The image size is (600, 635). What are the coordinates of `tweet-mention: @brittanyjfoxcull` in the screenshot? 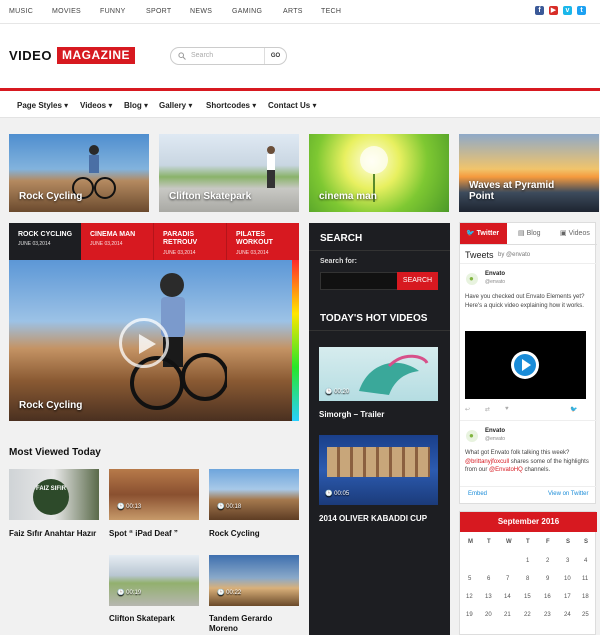 It's located at (487, 462).